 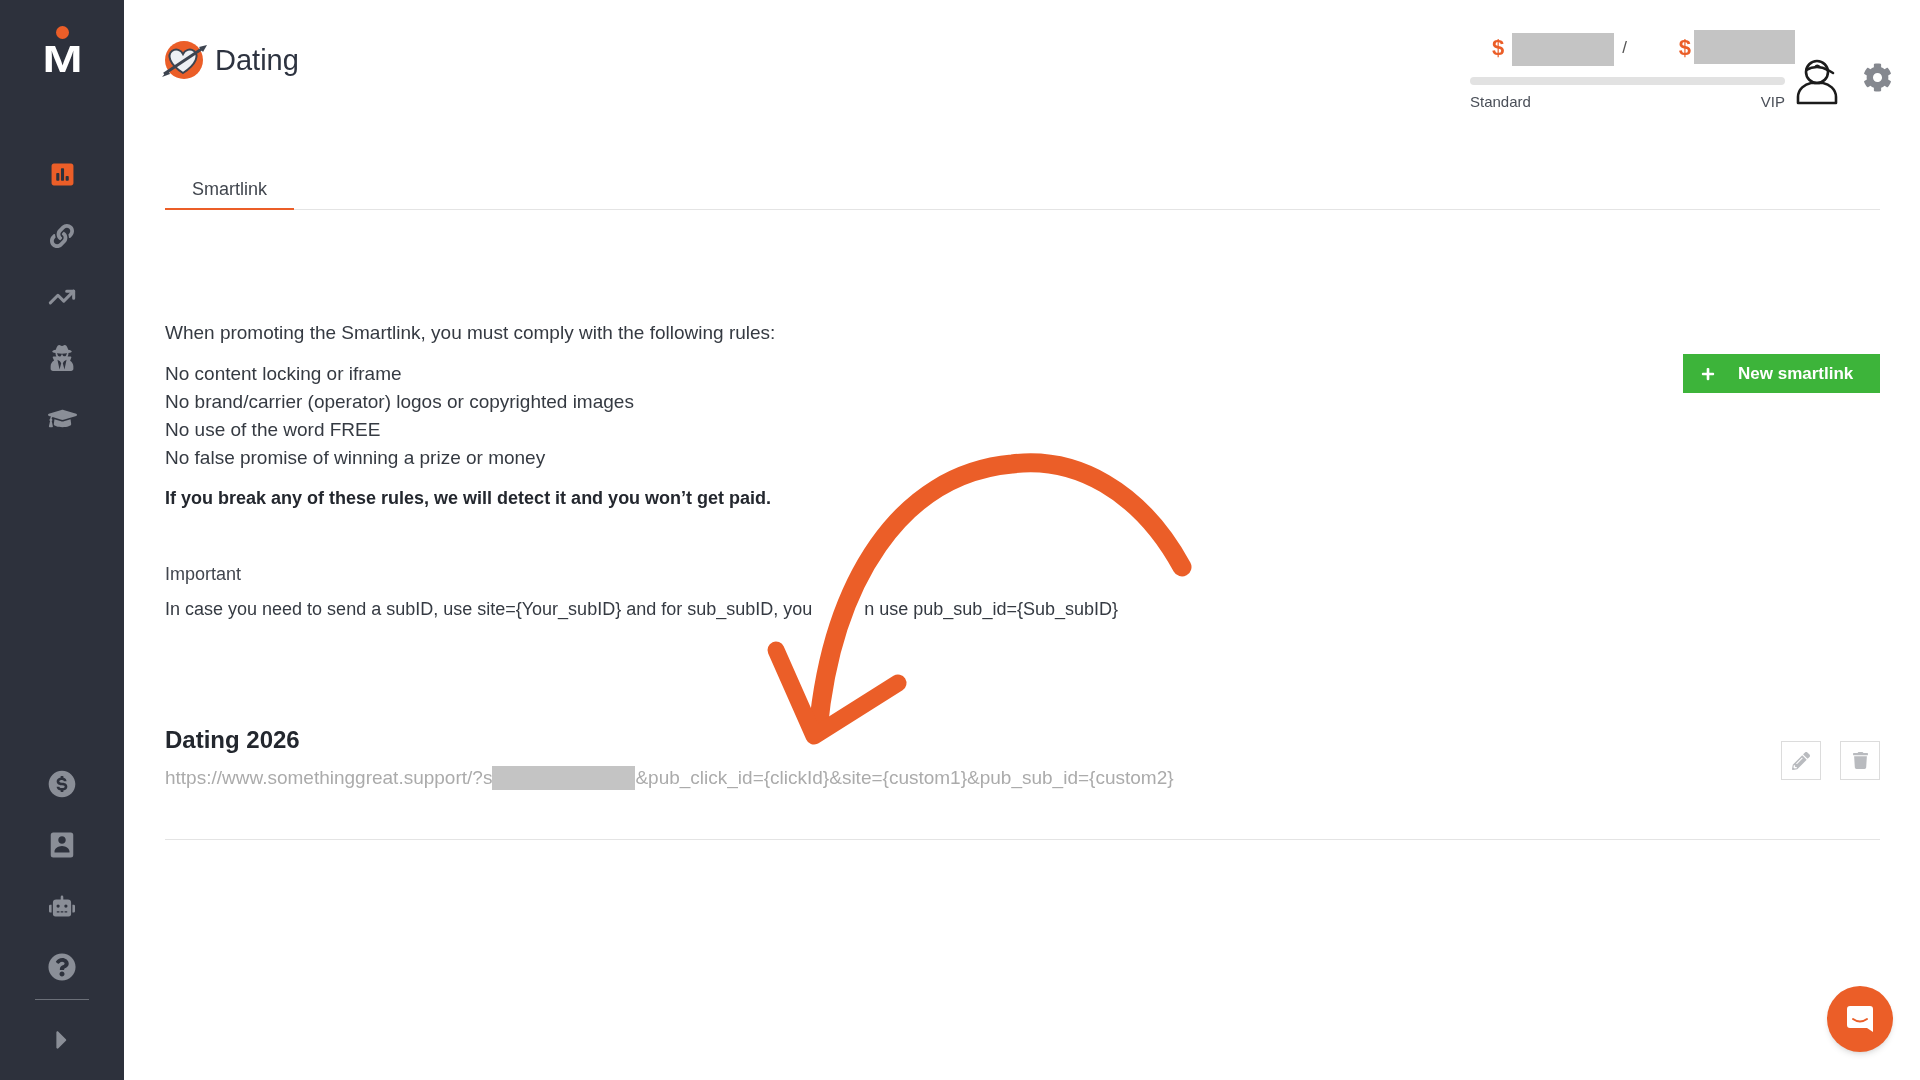 I want to click on trash-icon, so click(x=1860, y=760).